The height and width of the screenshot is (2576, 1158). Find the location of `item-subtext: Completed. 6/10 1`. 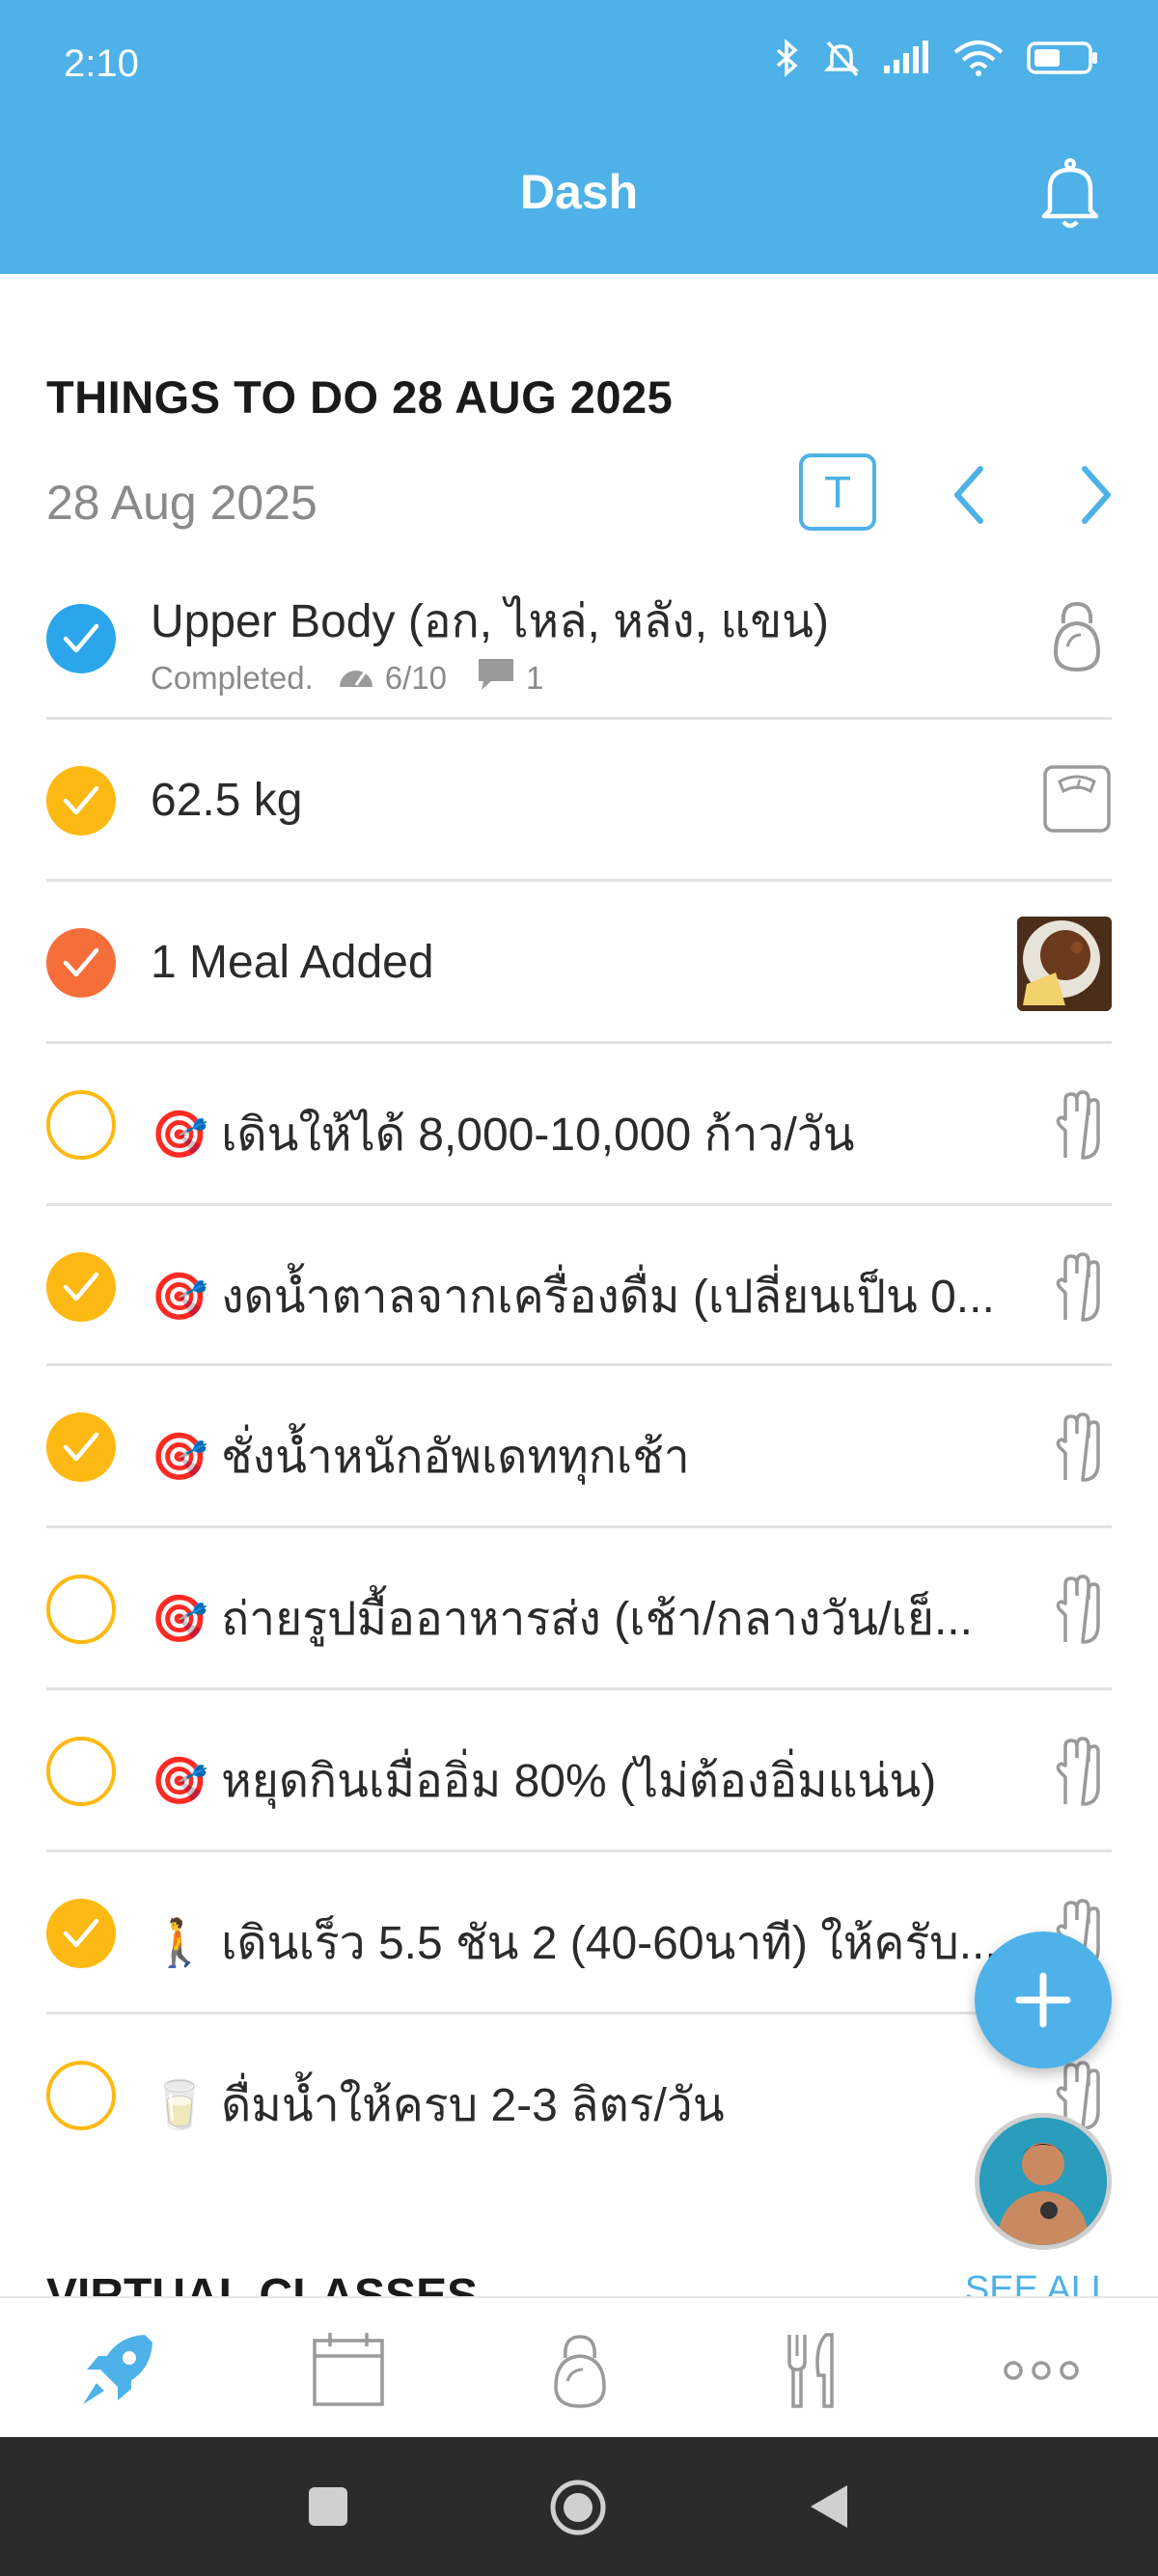

item-subtext: Completed. 6/10 1 is located at coordinates (347, 678).